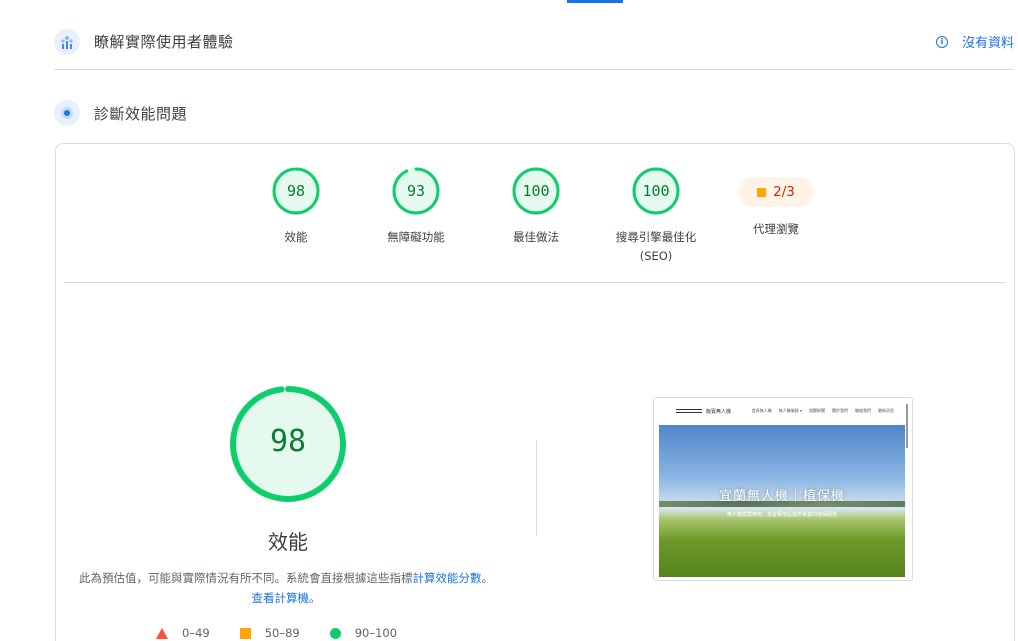 The width and height of the screenshot is (1018, 641). Describe the element at coordinates (416, 191) in the screenshot. I see `gauge-score: 93` at that location.